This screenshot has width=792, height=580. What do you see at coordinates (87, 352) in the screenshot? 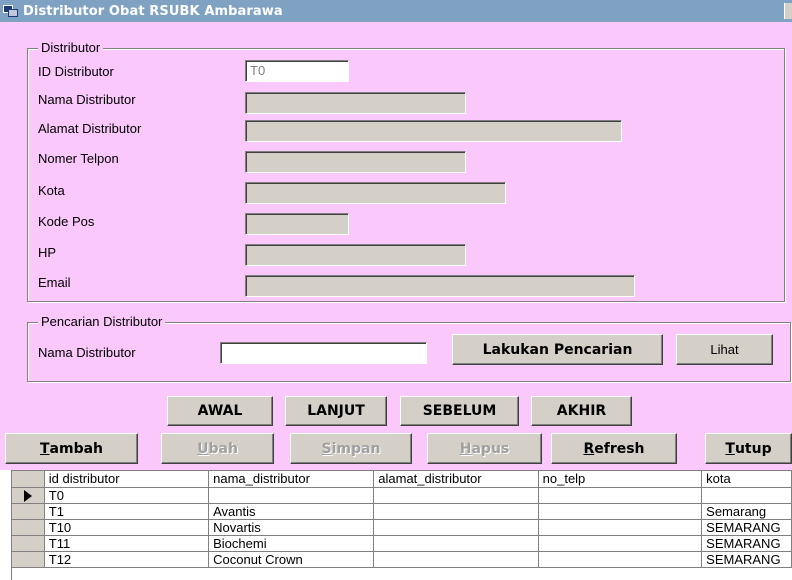
I see `search-nama-label: Nama Distributor` at bounding box center [87, 352].